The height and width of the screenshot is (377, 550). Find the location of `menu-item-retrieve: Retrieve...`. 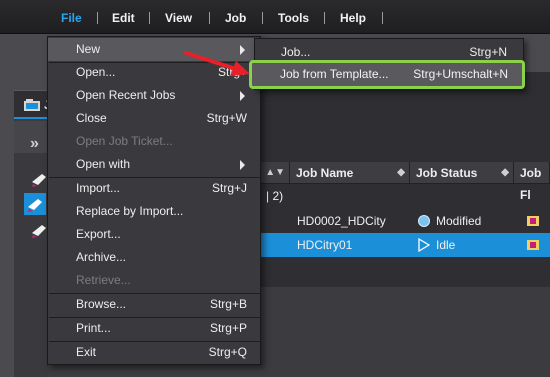

menu-item-retrieve: Retrieve... is located at coordinates (154, 280).